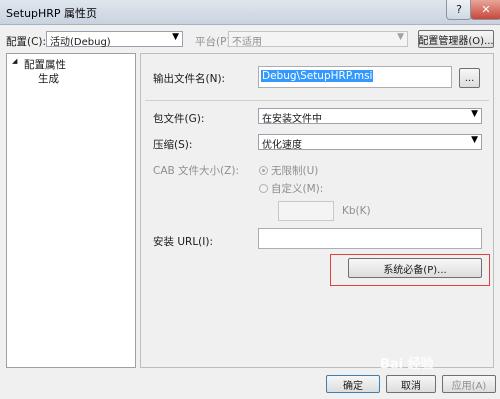 The image size is (500, 399). I want to click on help-icon: ?, so click(459, 9).